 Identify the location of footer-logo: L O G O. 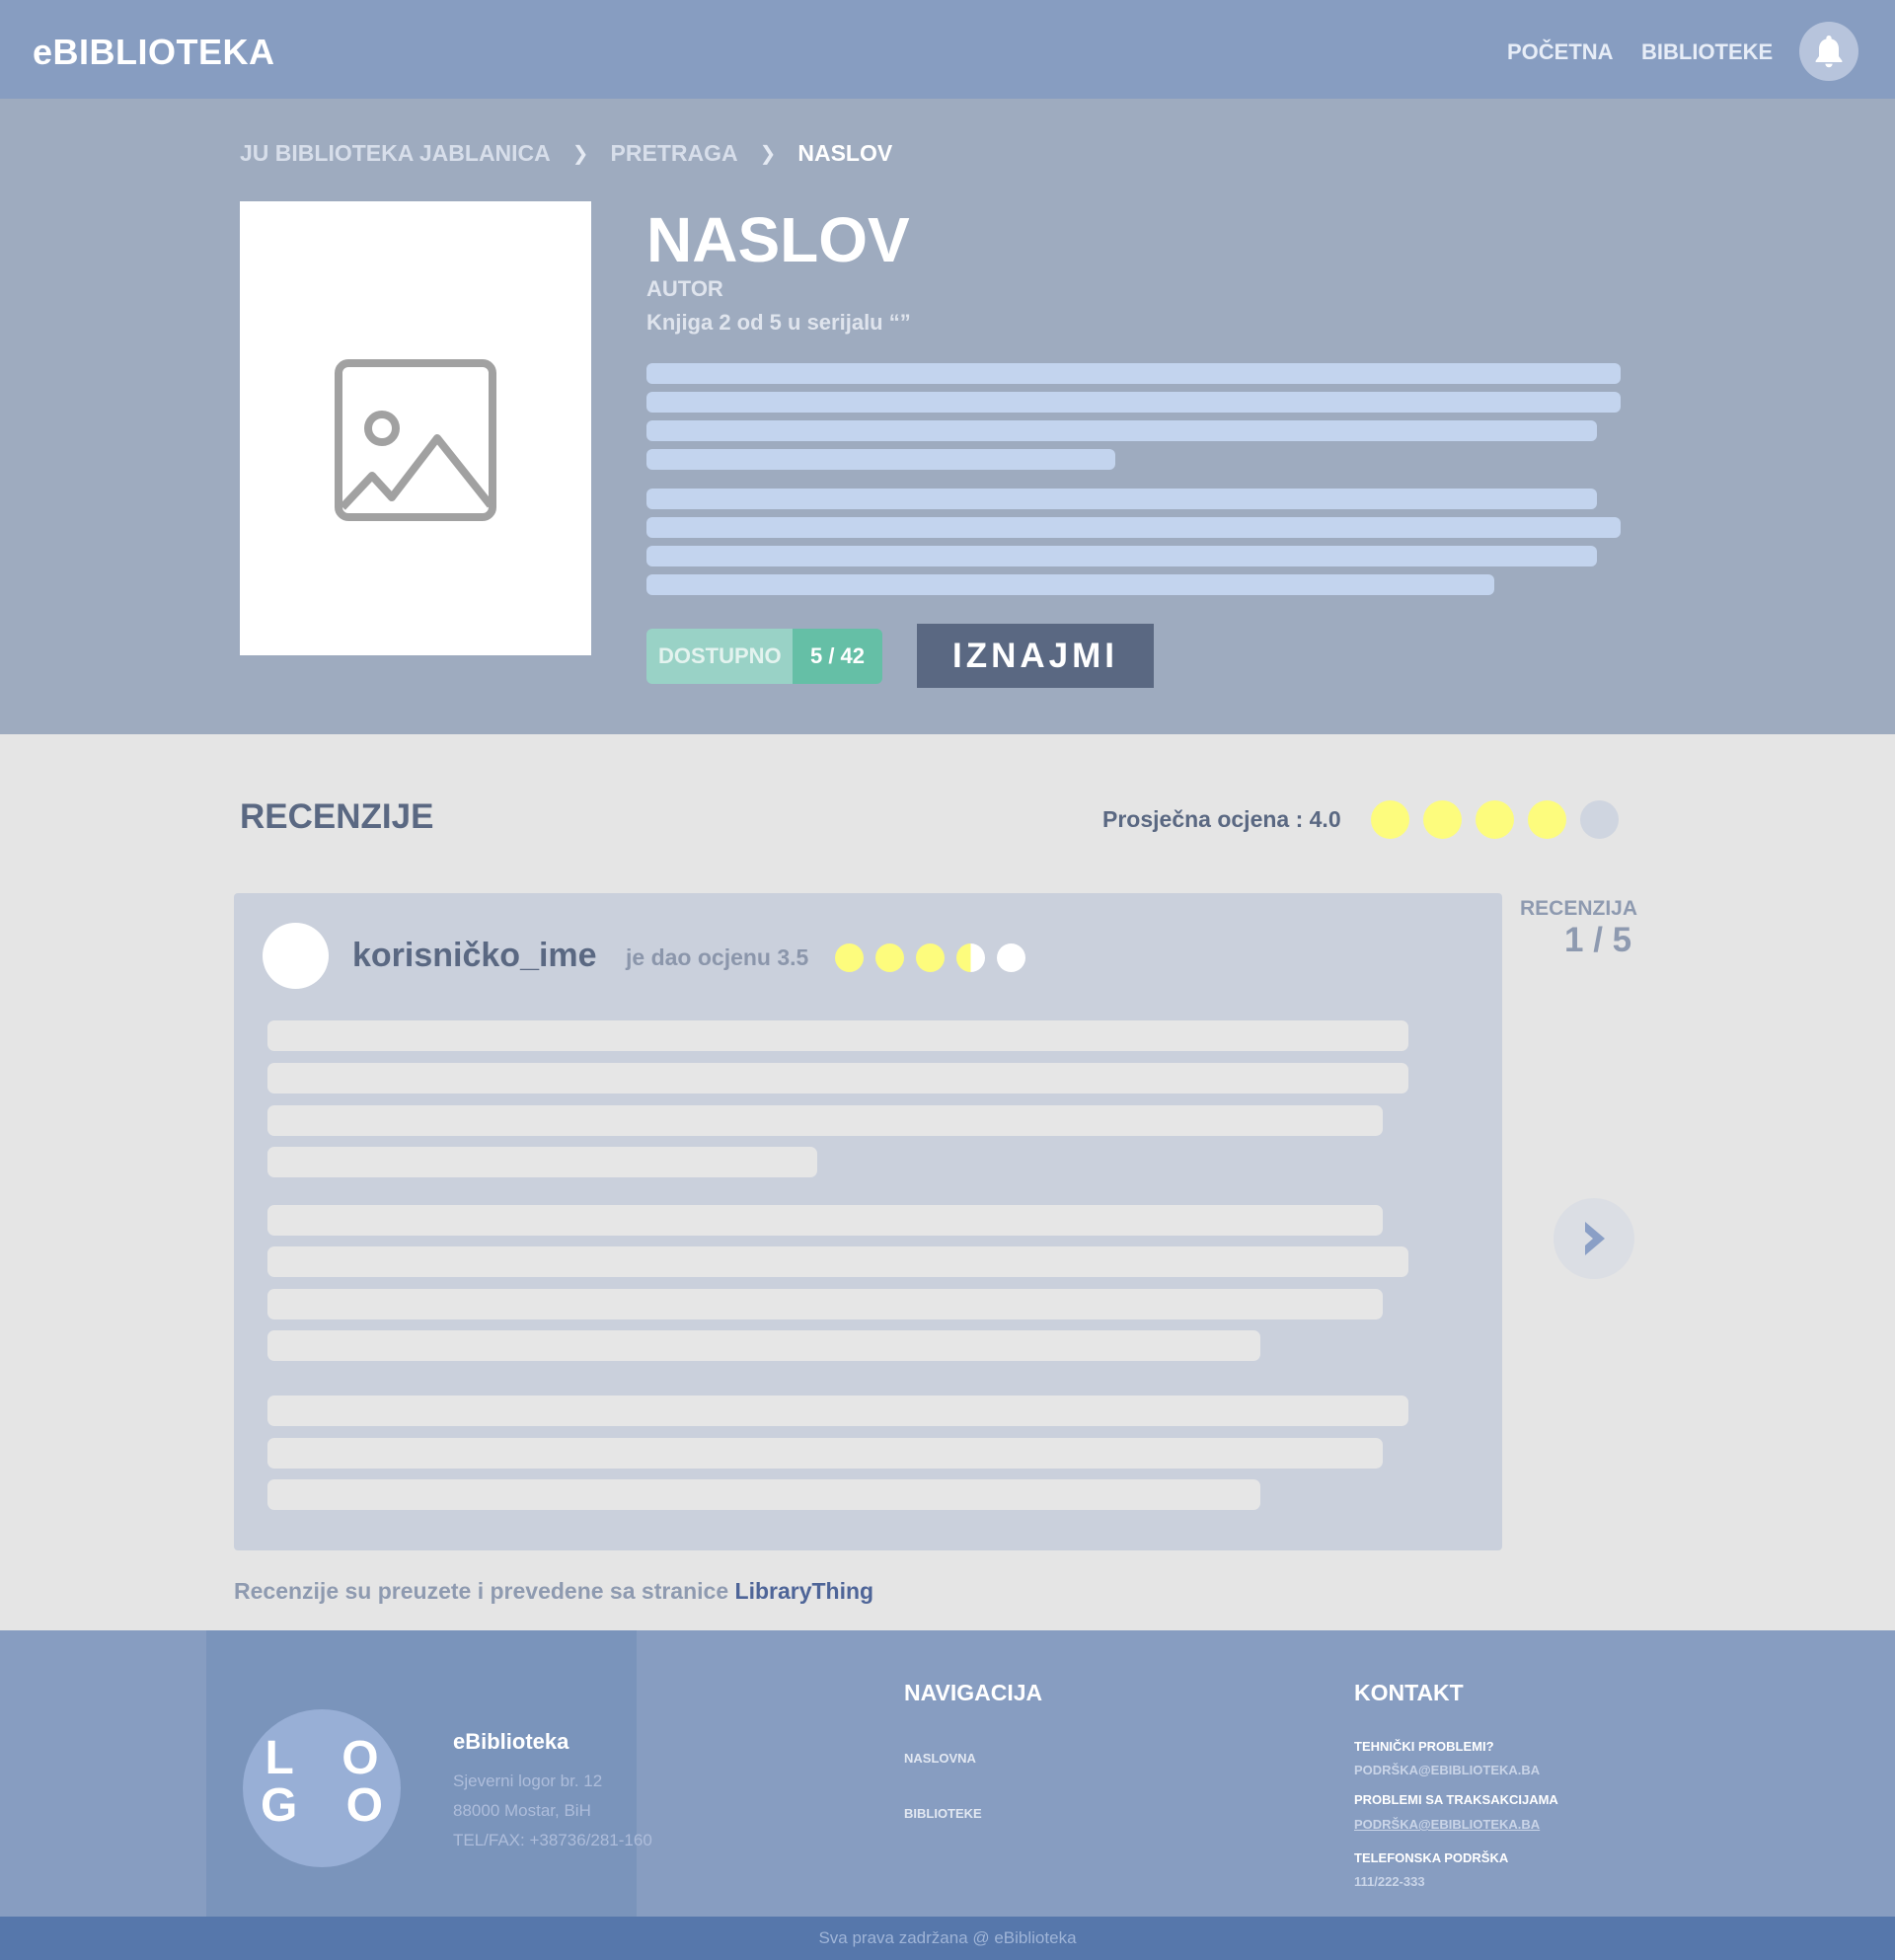
(322, 1788).